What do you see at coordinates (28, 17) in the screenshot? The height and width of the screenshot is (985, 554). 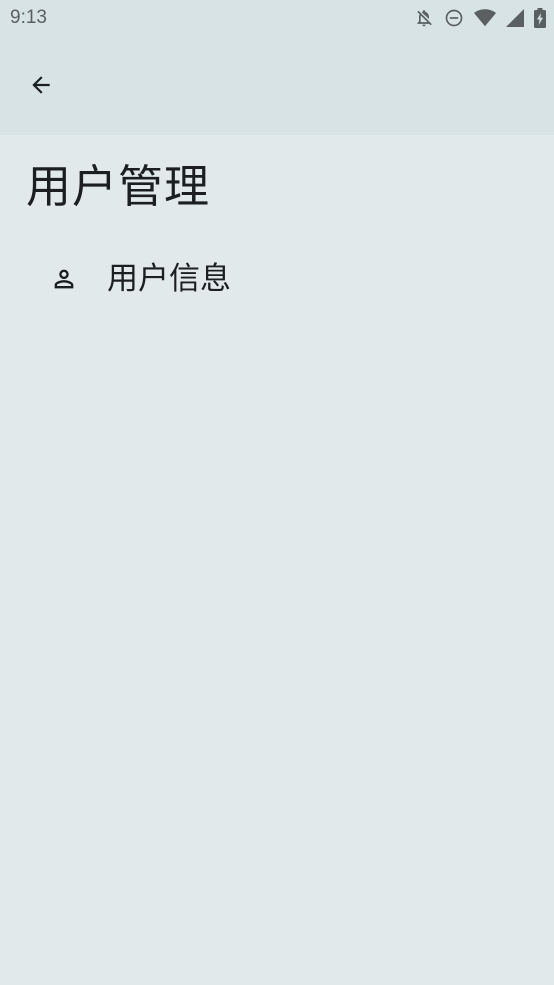 I see `status-time: 9:13` at bounding box center [28, 17].